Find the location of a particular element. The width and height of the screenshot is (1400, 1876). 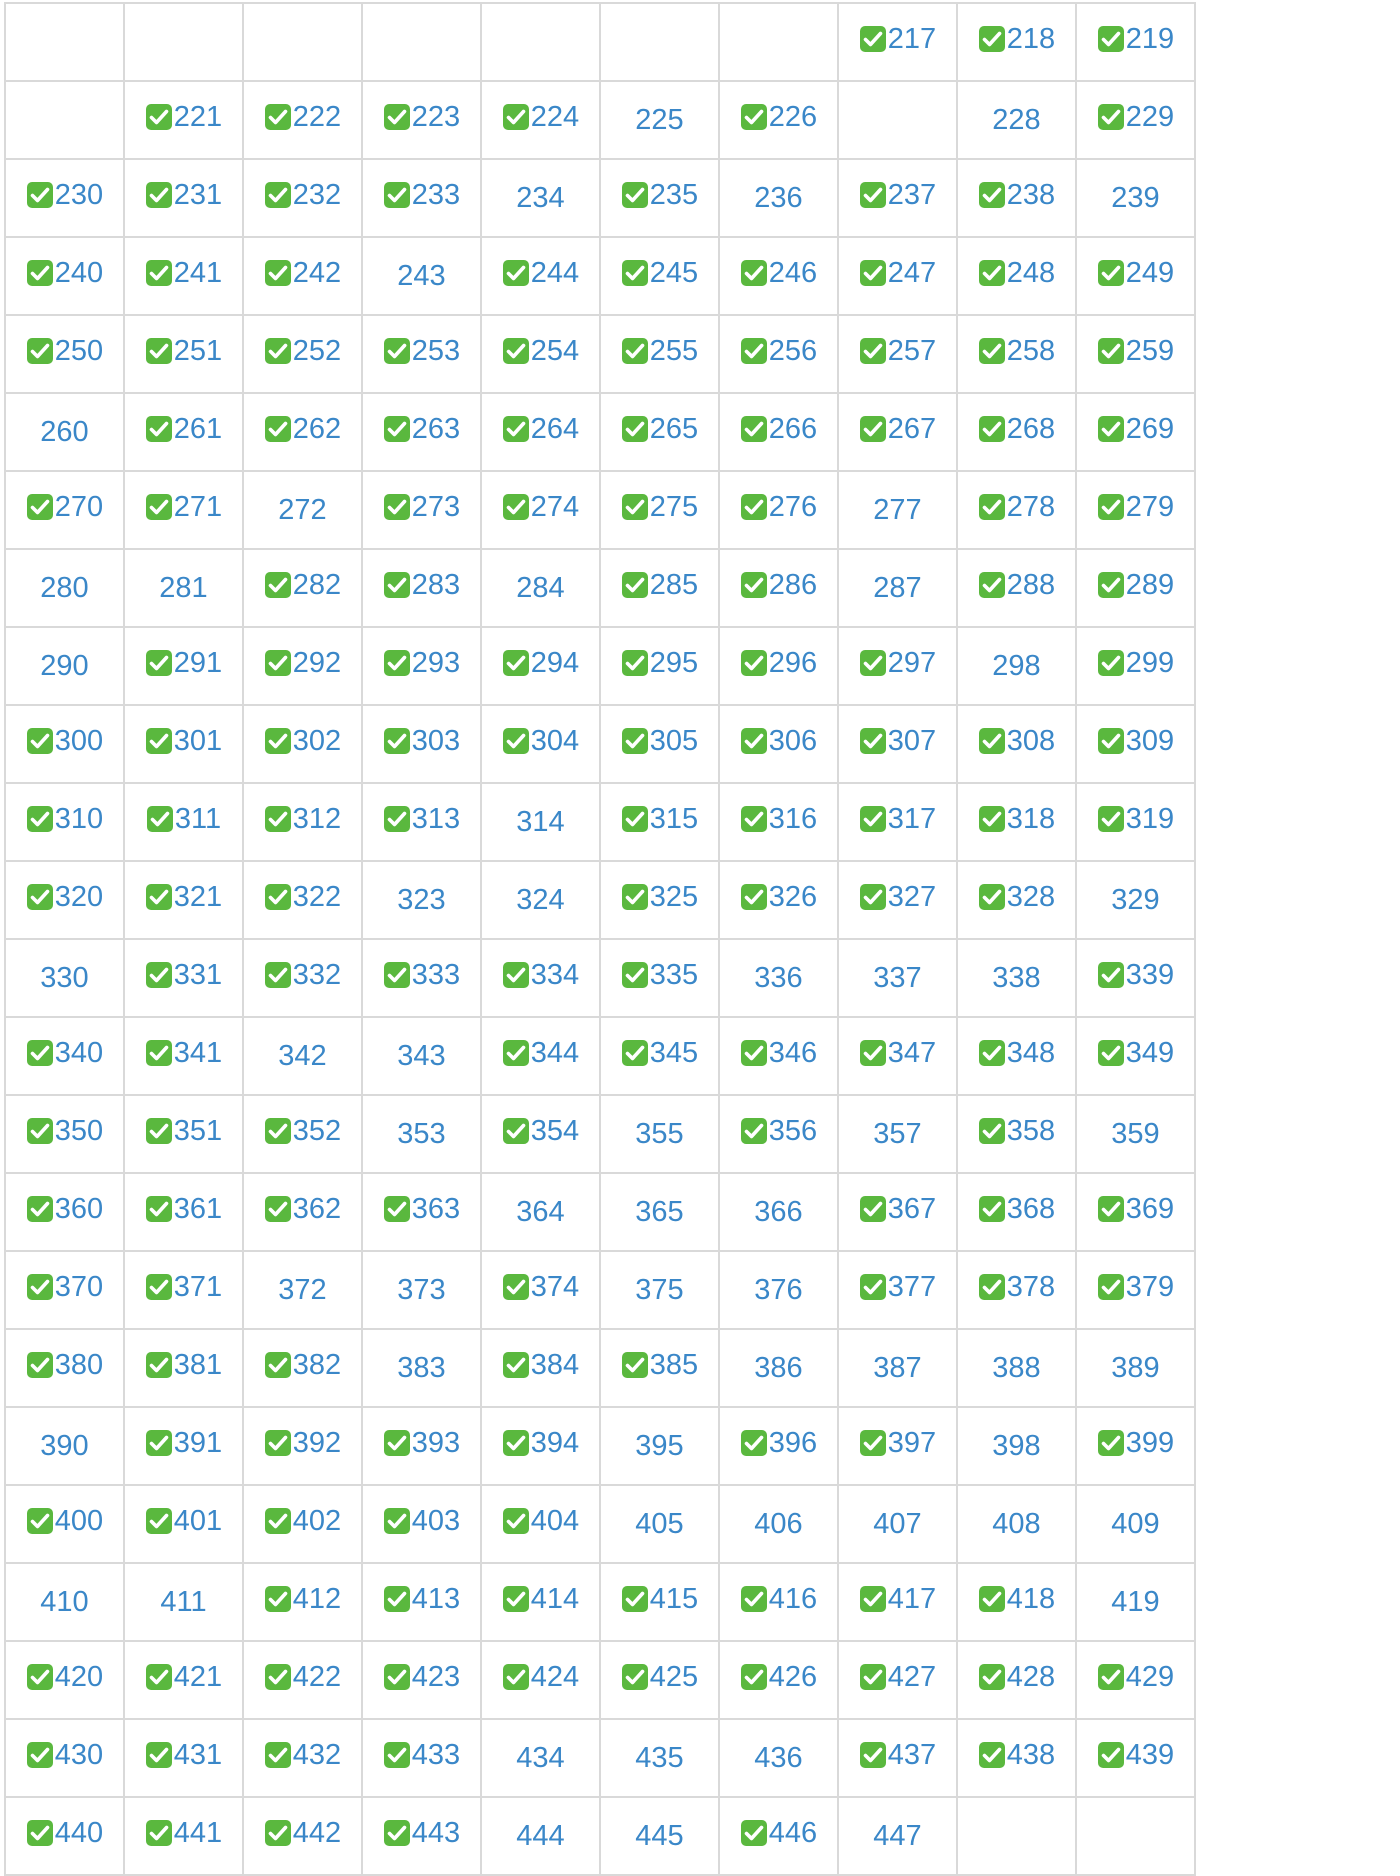

problem-number: 236 is located at coordinates (778, 198).